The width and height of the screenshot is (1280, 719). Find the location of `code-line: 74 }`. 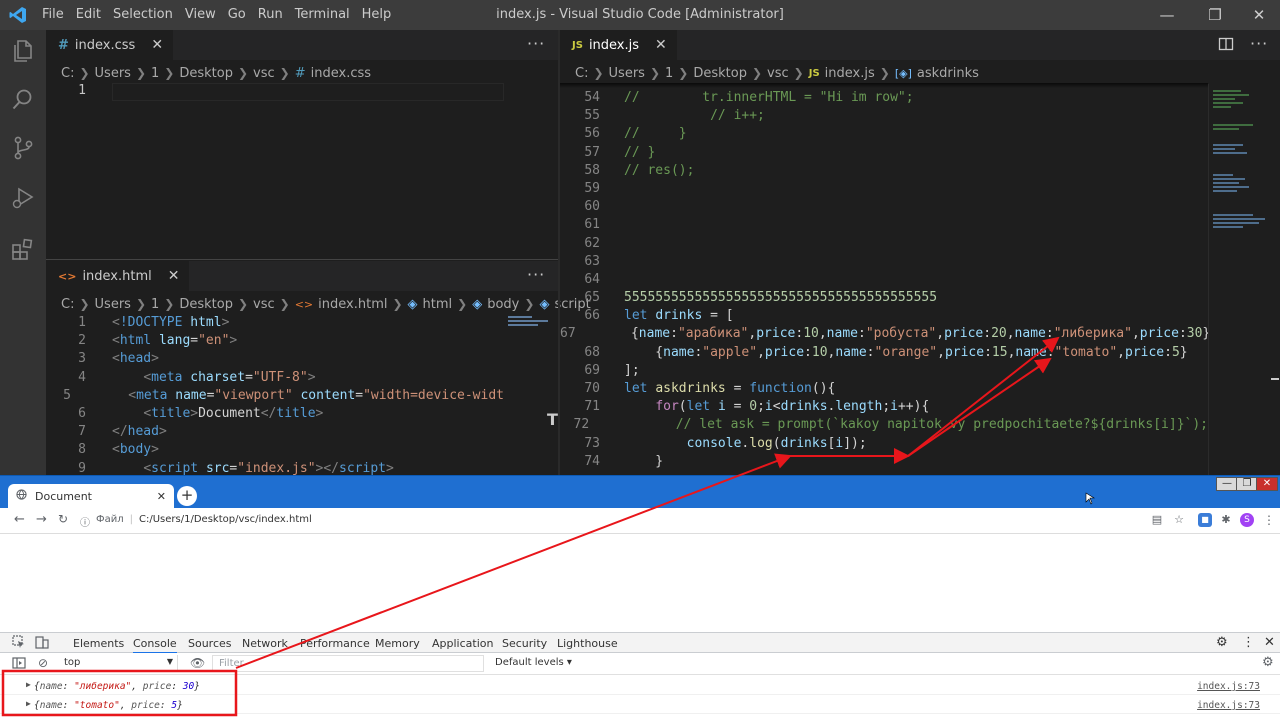

code-line: 74 } is located at coordinates (884, 462).